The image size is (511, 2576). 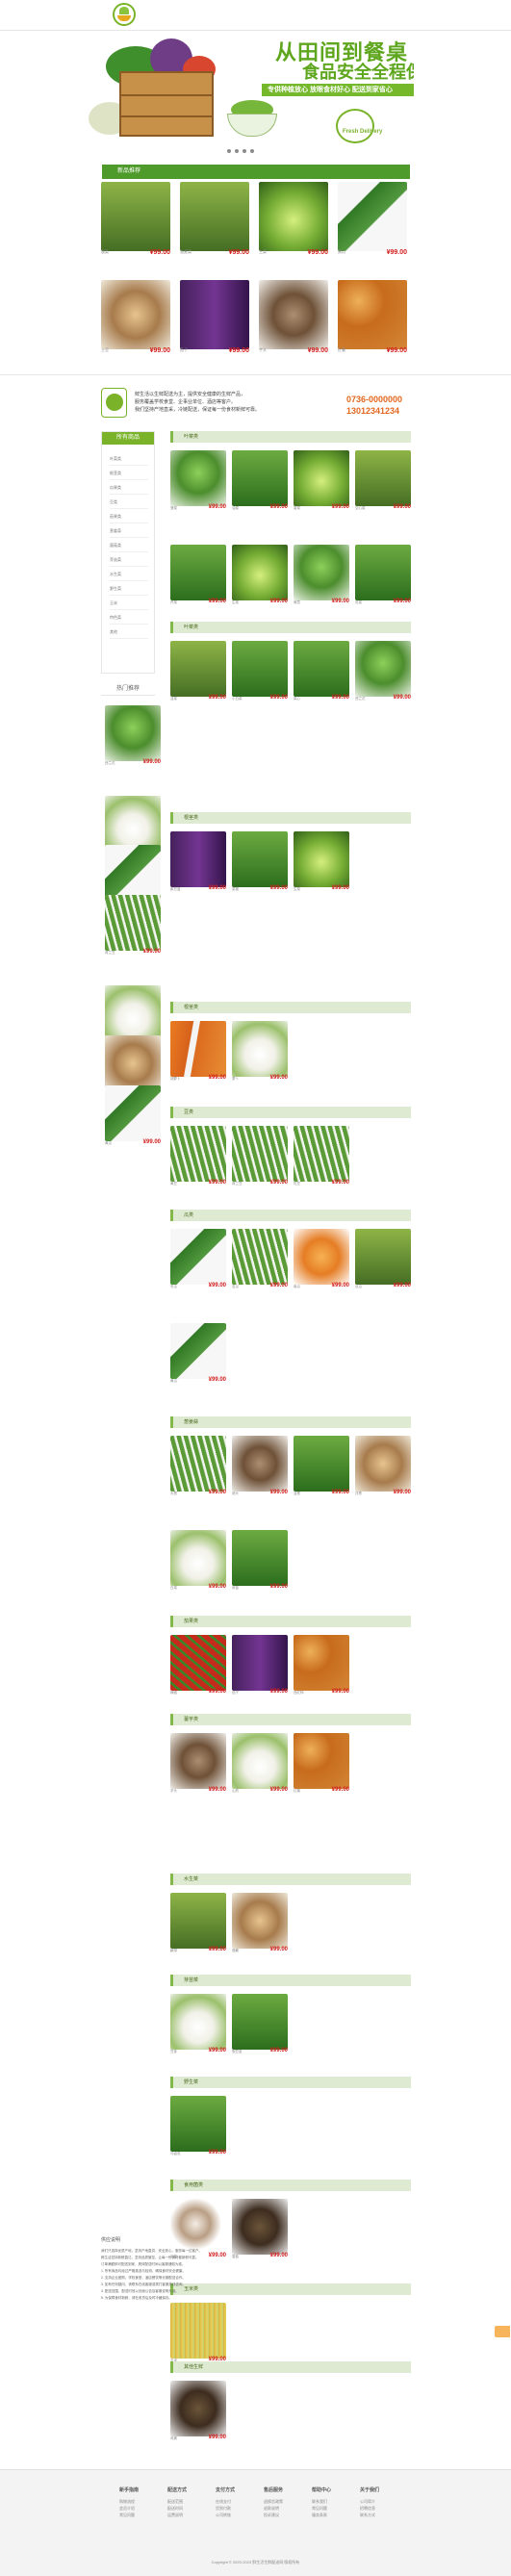 I want to click on category-product-card: 豇豆 ¥99.00, so click(x=321, y=1158).